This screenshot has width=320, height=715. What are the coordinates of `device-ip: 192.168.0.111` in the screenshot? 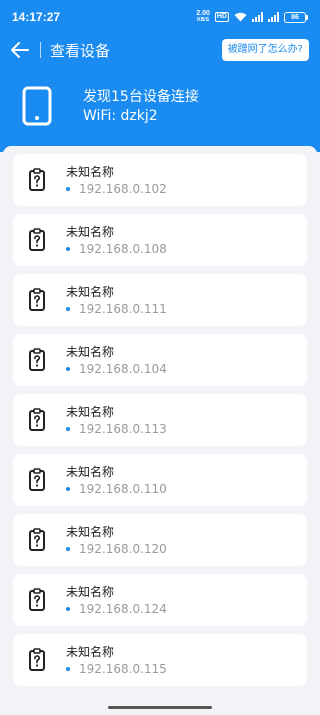 It's located at (116, 309).